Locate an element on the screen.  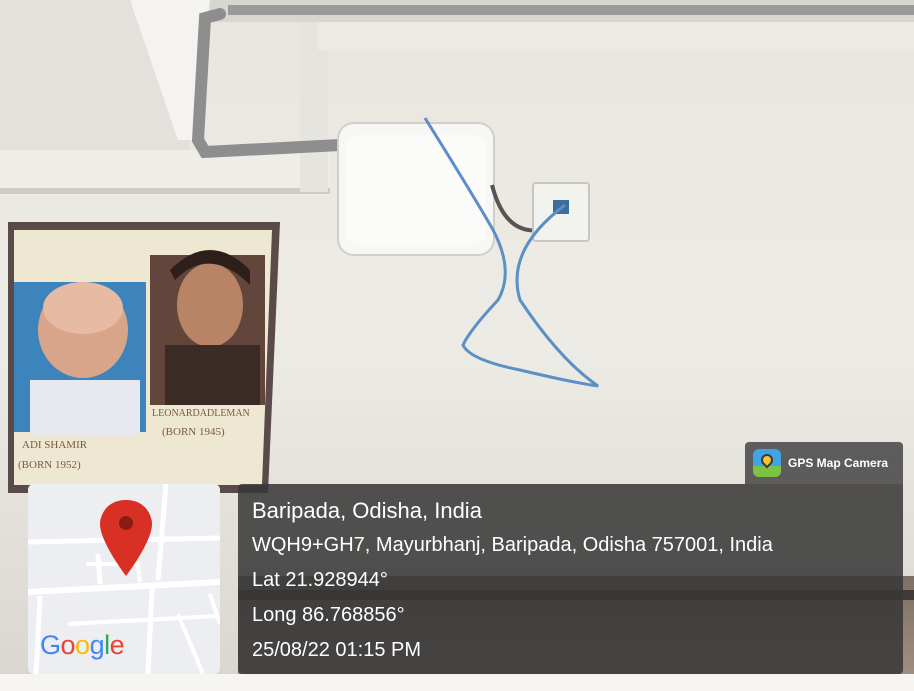
map-thumbnail: Google is located at coordinates (124, 579).